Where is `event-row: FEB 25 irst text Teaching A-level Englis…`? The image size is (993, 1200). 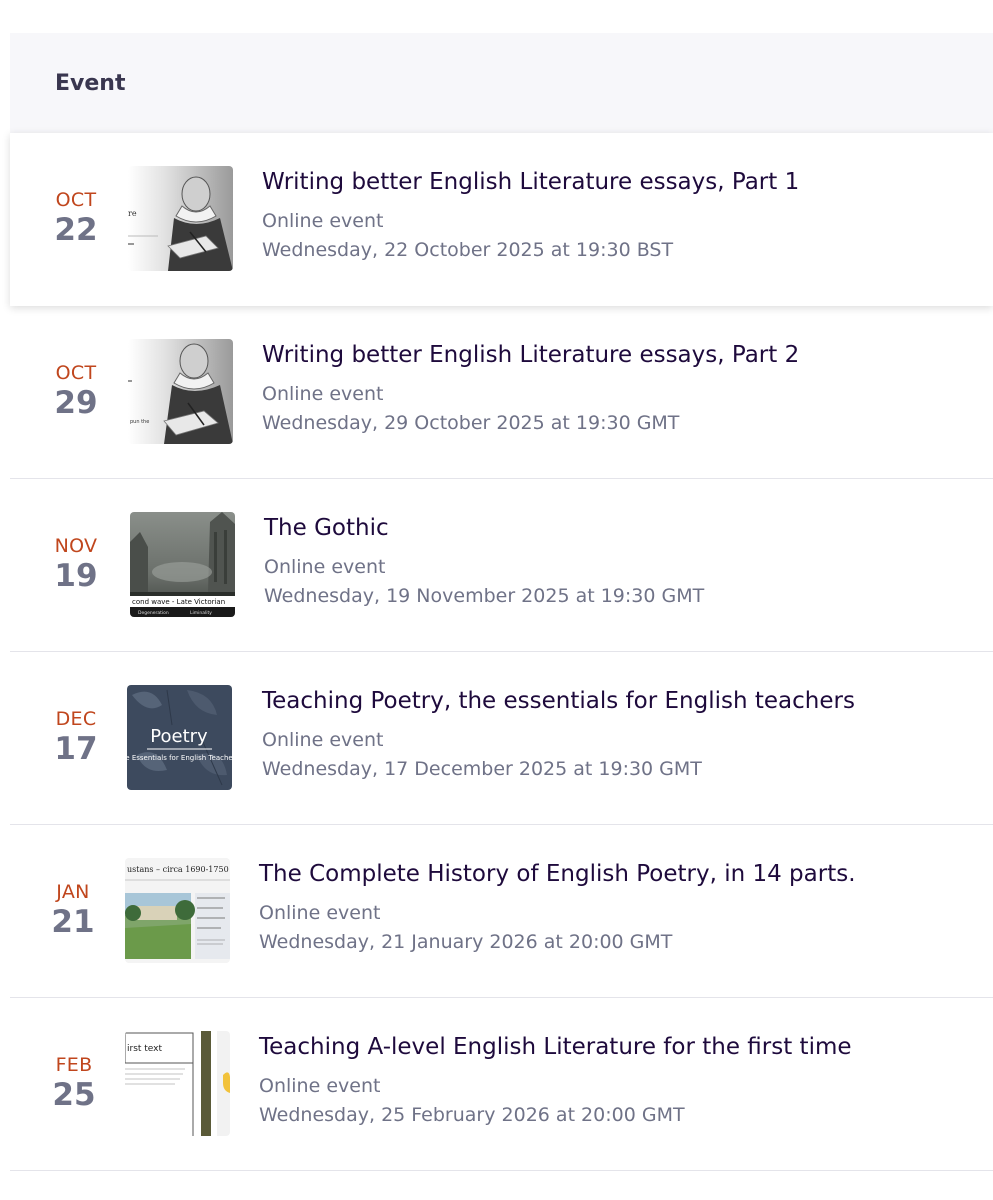 event-row: FEB 25 irst text Teaching A-level Englis… is located at coordinates (501, 1084).